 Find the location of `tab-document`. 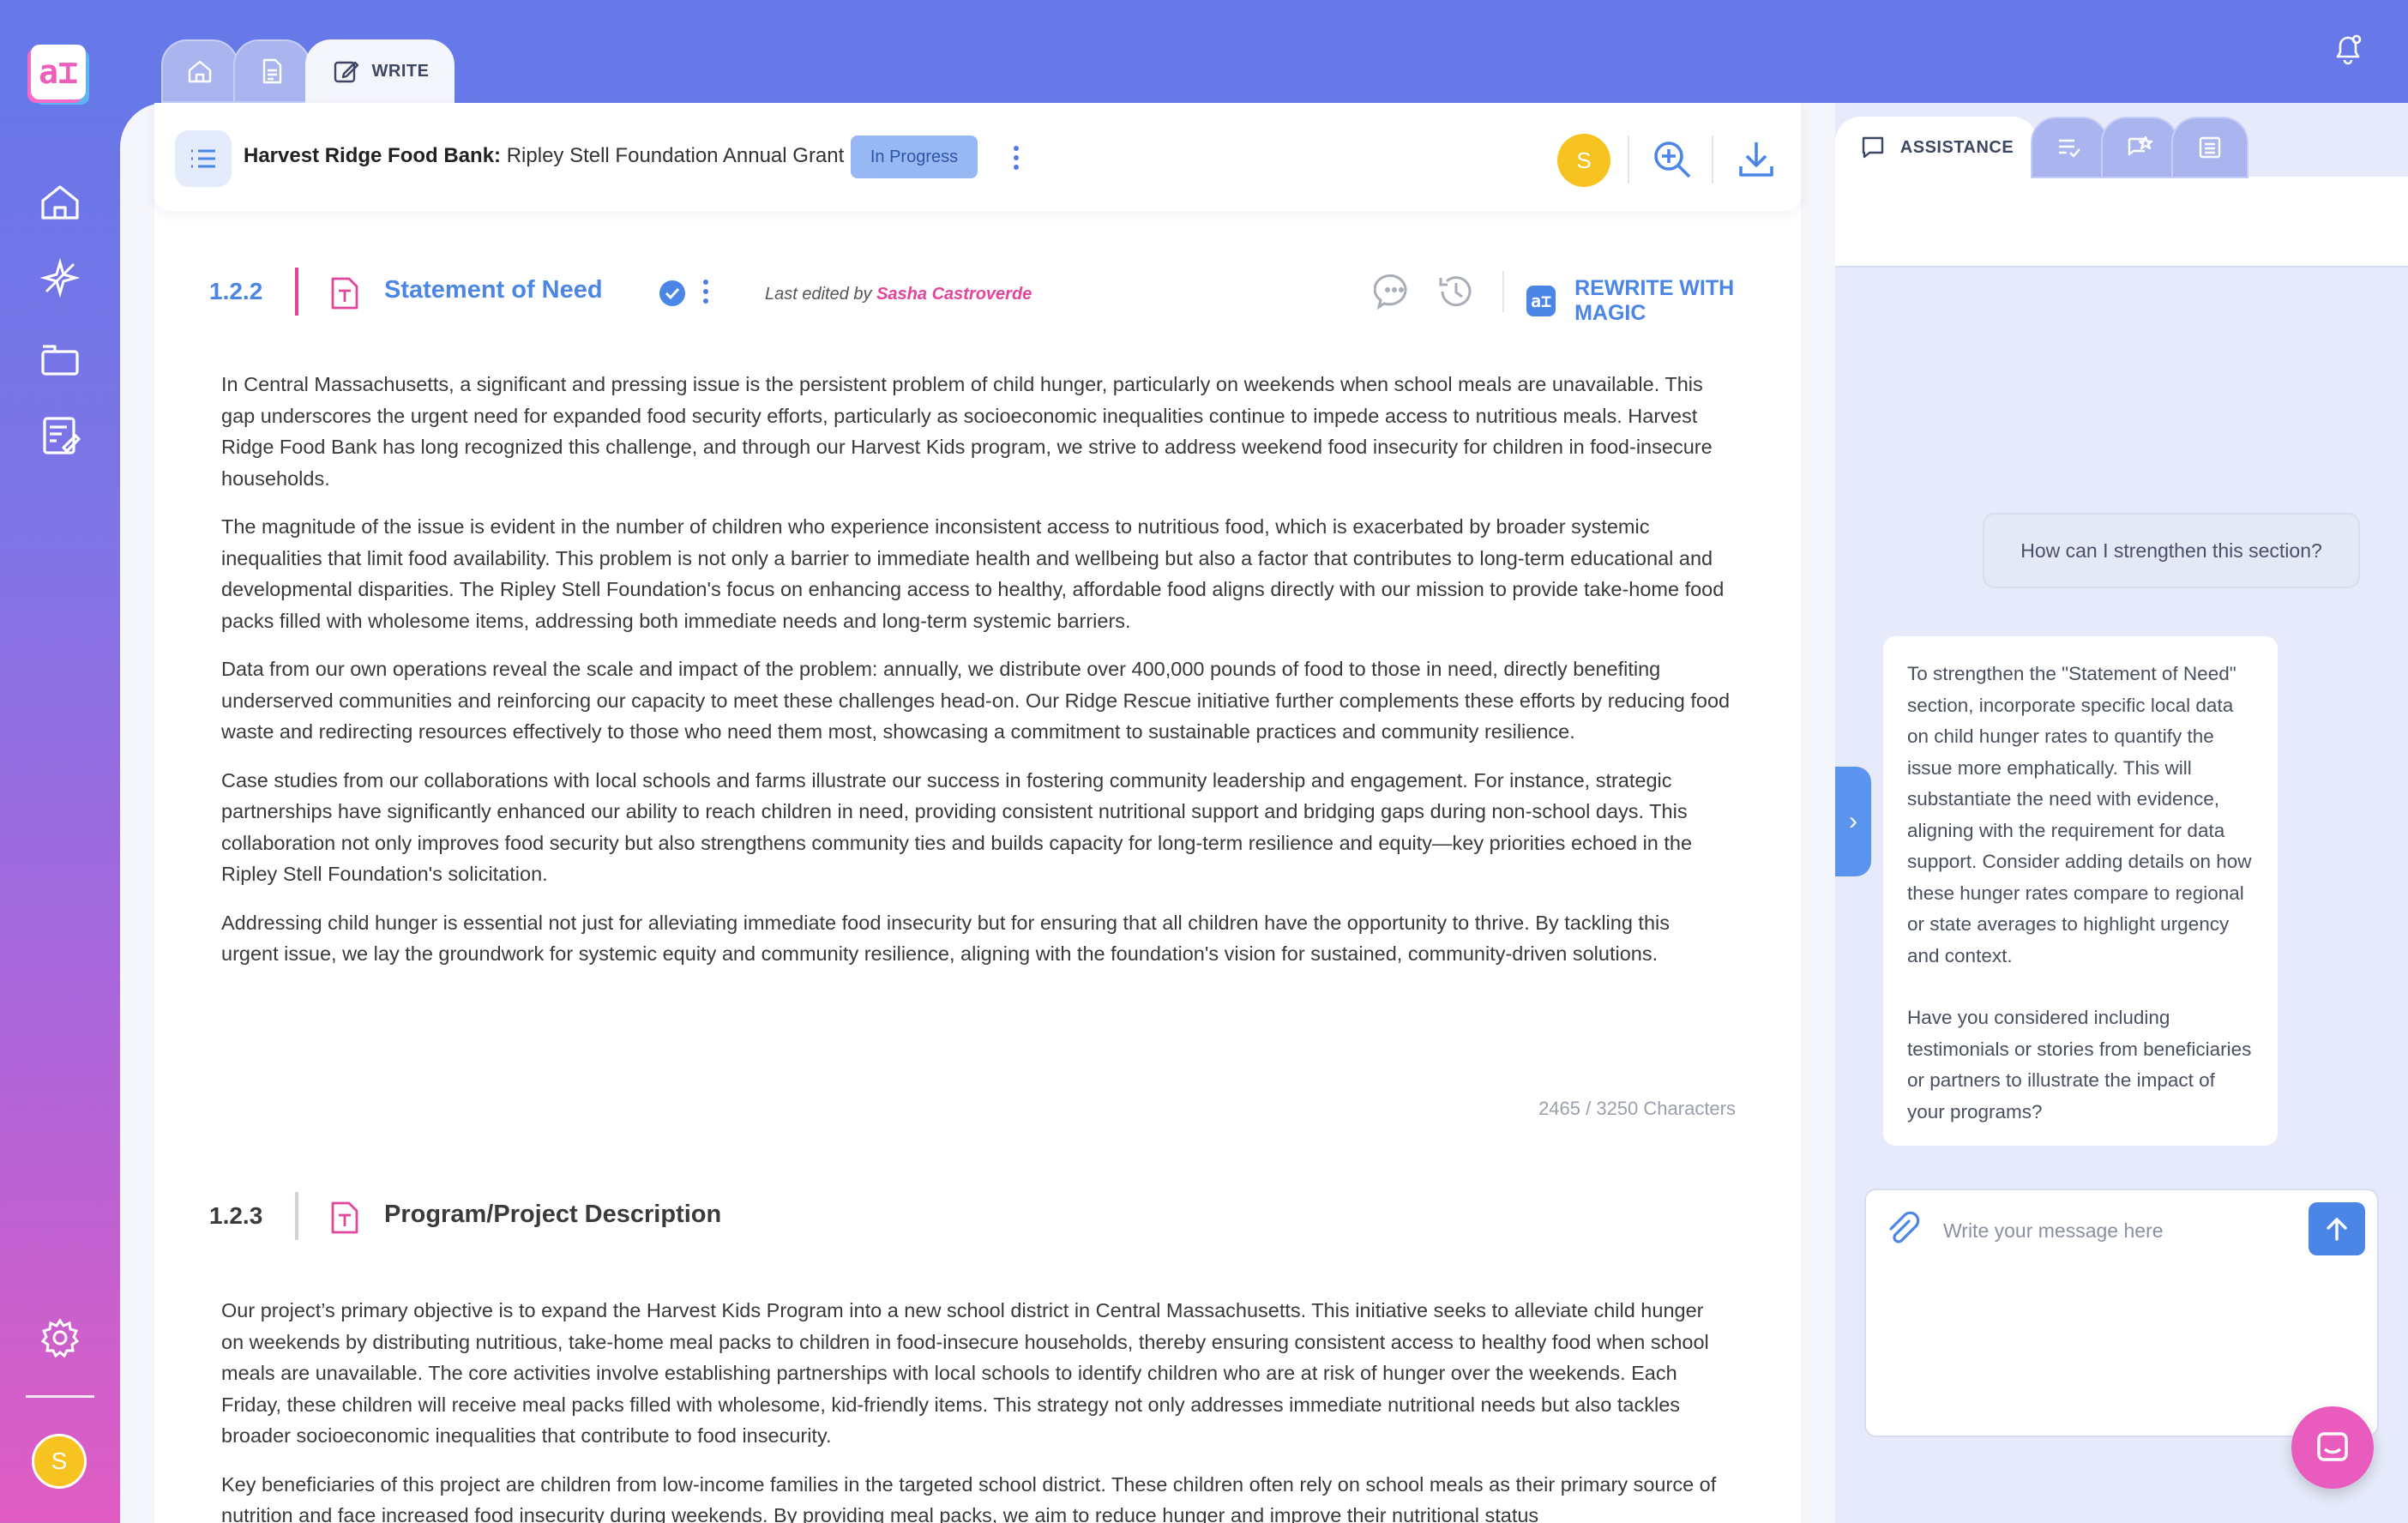

tab-document is located at coordinates (271, 71).